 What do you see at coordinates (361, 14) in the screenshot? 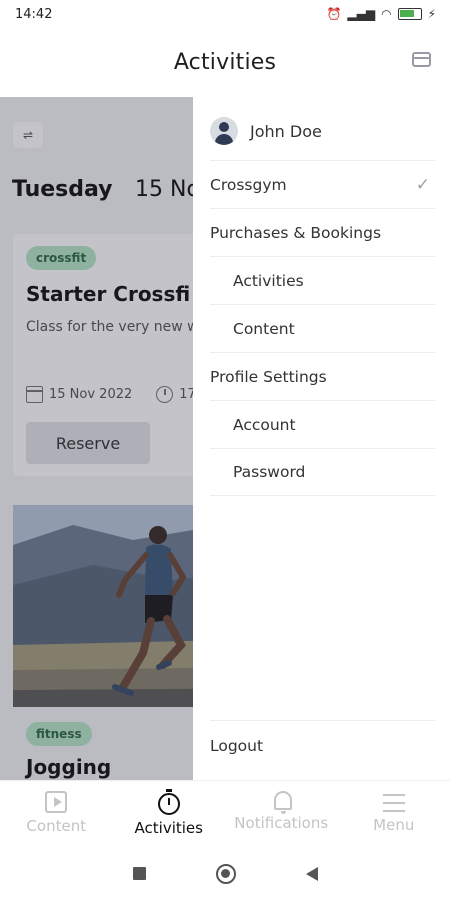
I see `signal-icon: ▂▄▆` at bounding box center [361, 14].